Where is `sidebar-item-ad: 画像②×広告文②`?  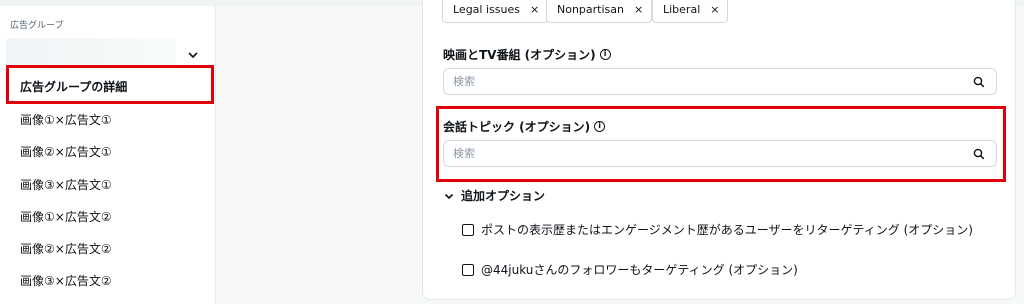 sidebar-item-ad: 画像②×広告文② is located at coordinates (66, 248).